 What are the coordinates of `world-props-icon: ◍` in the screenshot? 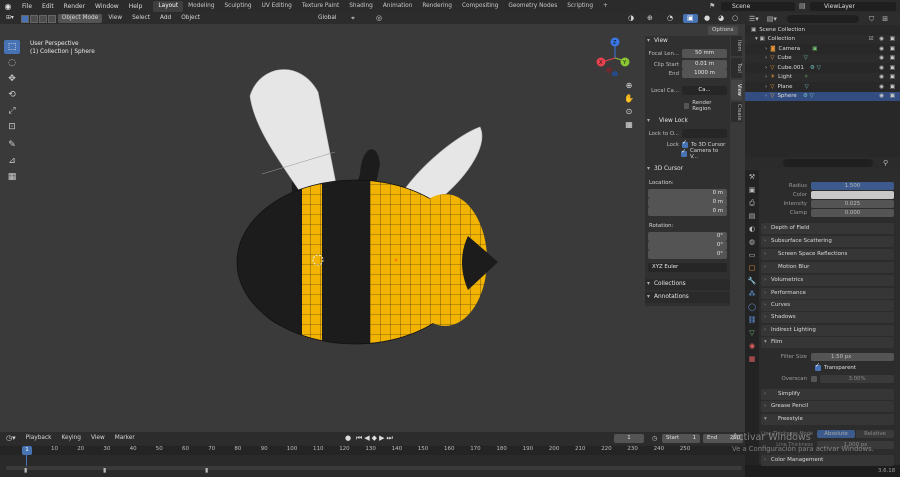 It's located at (752, 242).